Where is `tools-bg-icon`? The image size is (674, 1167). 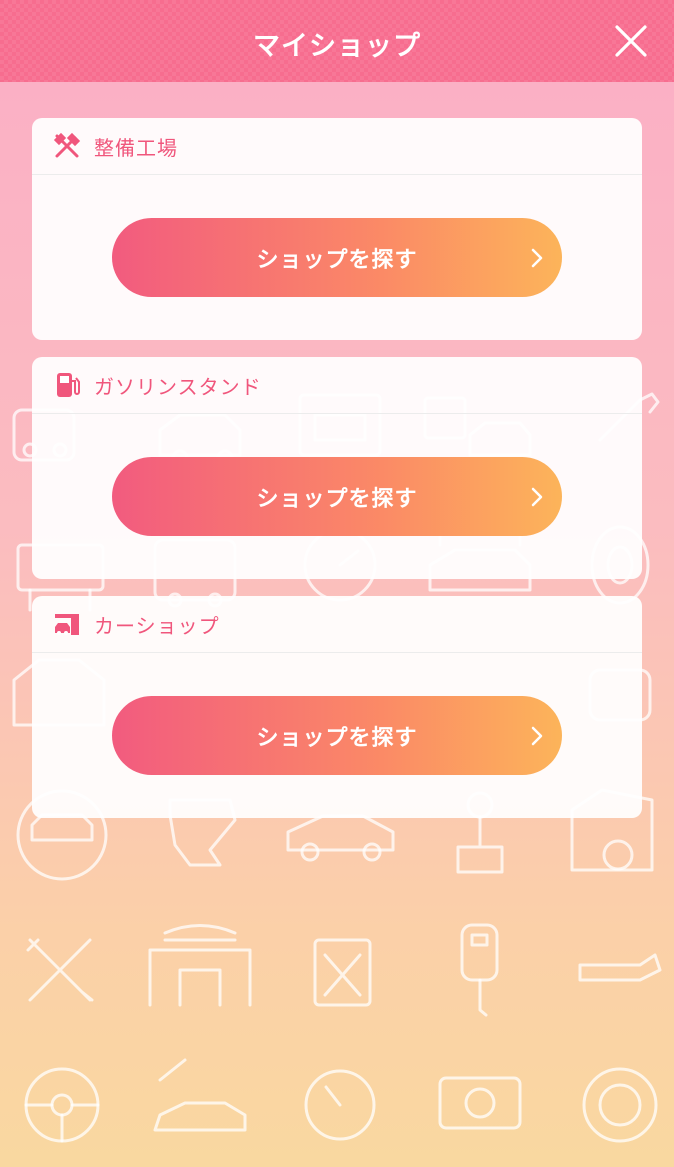
tools-bg-icon is located at coordinates (60, 970).